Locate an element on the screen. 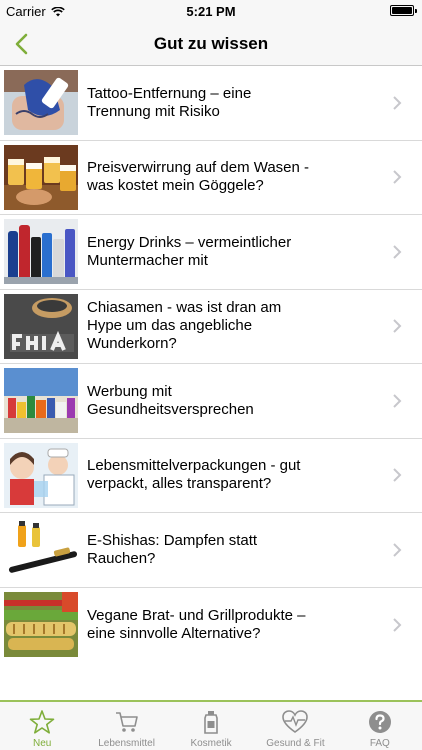 The height and width of the screenshot is (750, 422). tab-label: Neu is located at coordinates (42, 743).